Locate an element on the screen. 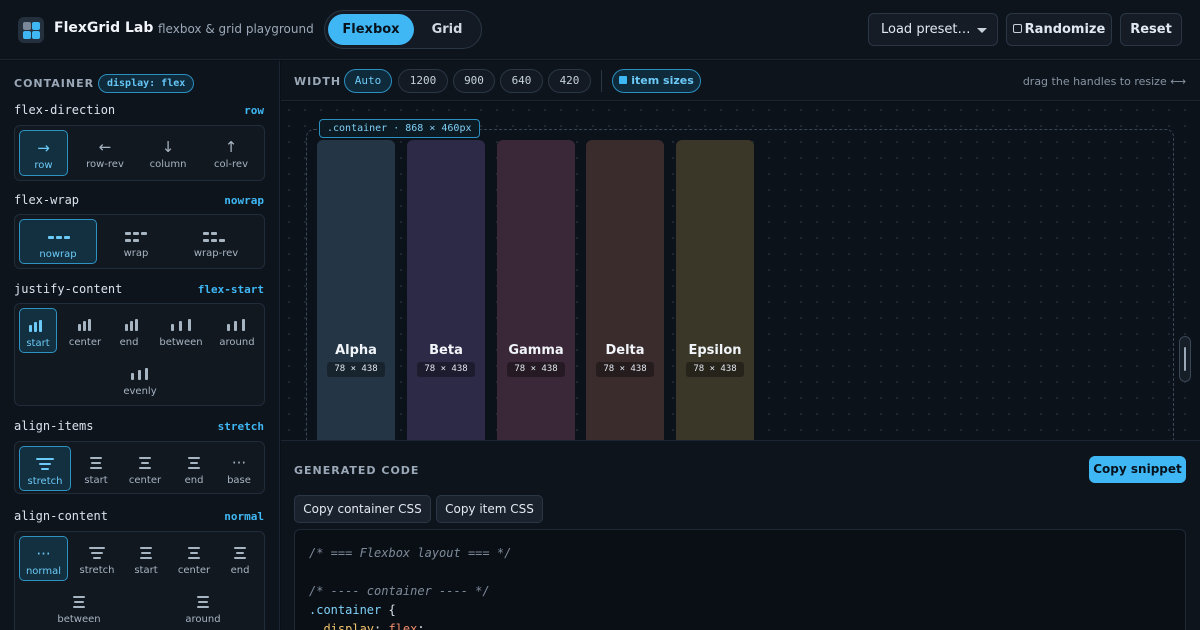 This screenshot has width=1200, height=630. flex-direction-column: ↓ column is located at coordinates (168, 153).